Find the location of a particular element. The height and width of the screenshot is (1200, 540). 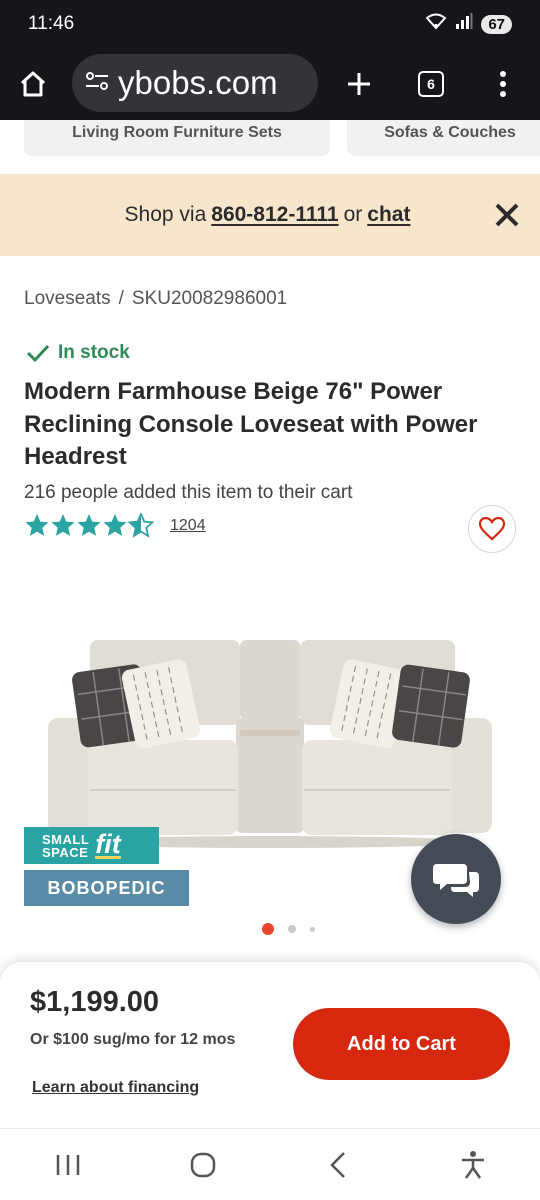

rating: 1204 is located at coordinates (115, 526).